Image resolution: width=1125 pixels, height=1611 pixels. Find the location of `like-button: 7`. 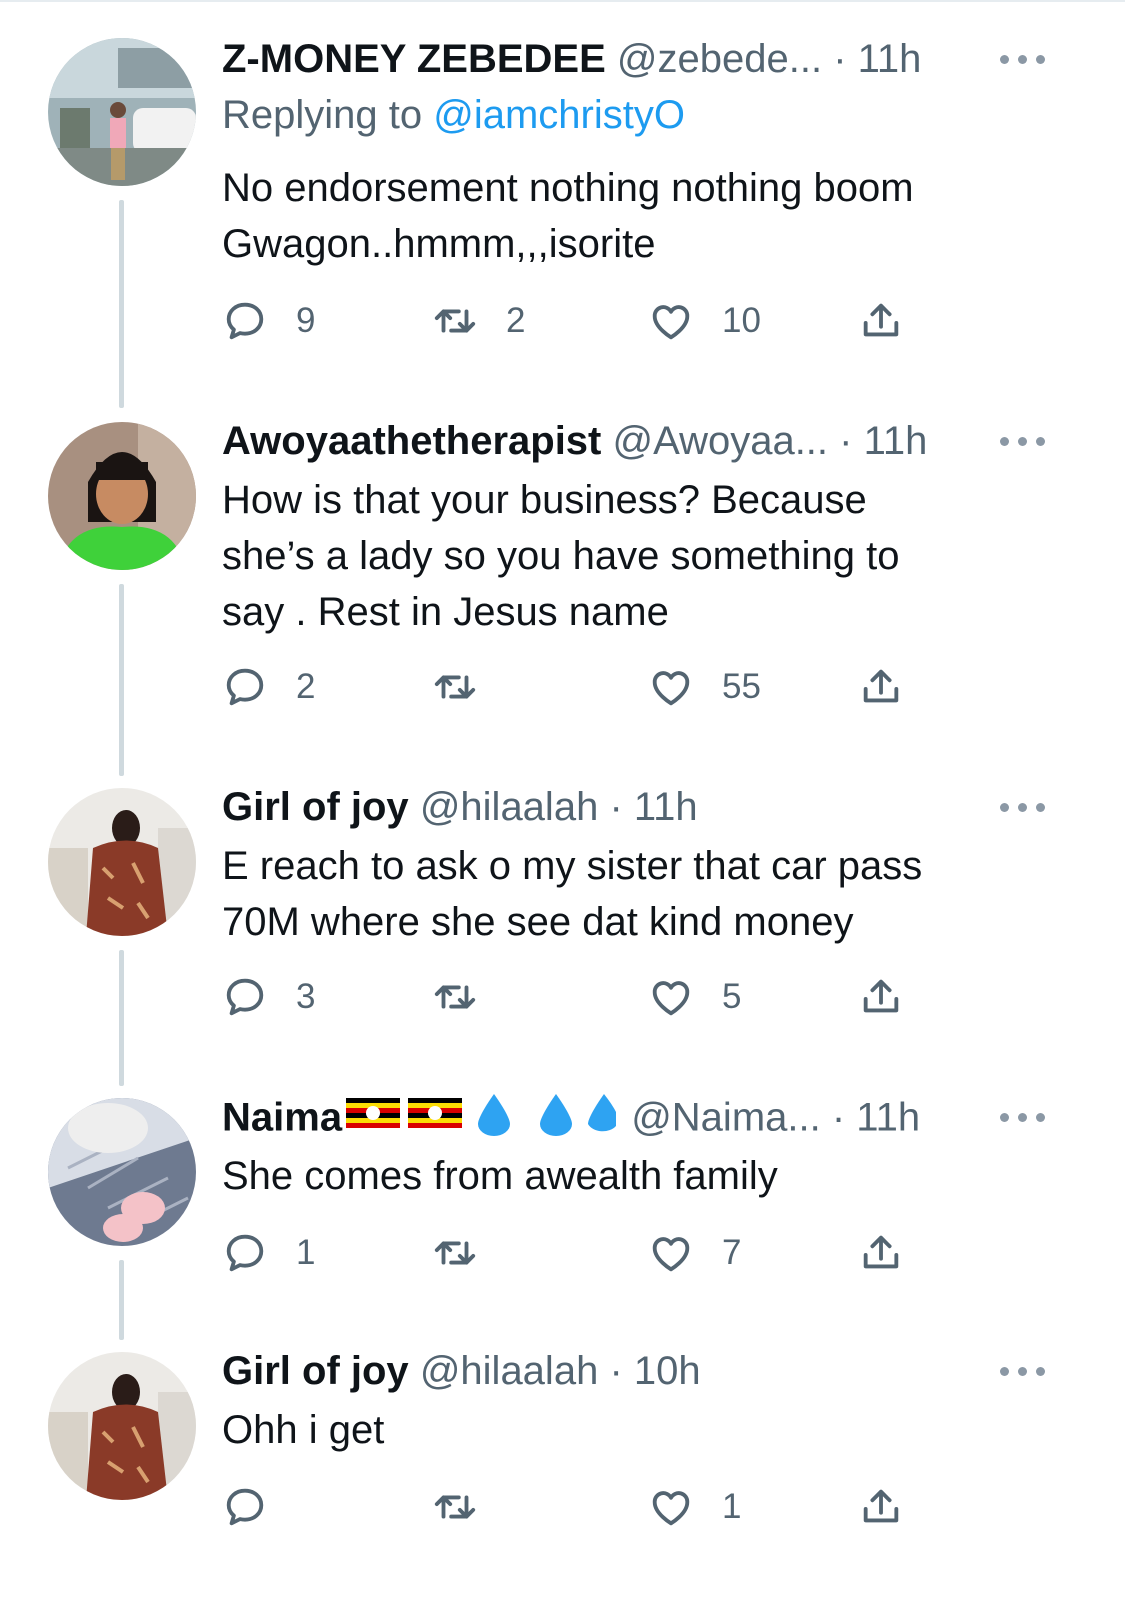

like-button: 7 is located at coordinates (694, 1253).